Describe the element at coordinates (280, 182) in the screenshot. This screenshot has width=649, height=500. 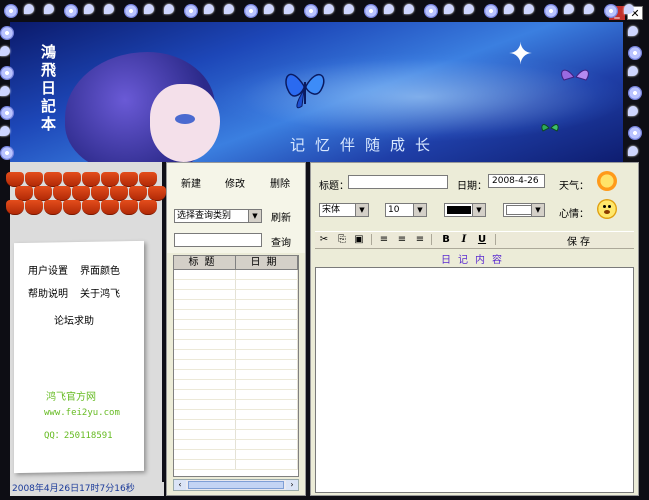
I see `delete-button: 删除` at that location.